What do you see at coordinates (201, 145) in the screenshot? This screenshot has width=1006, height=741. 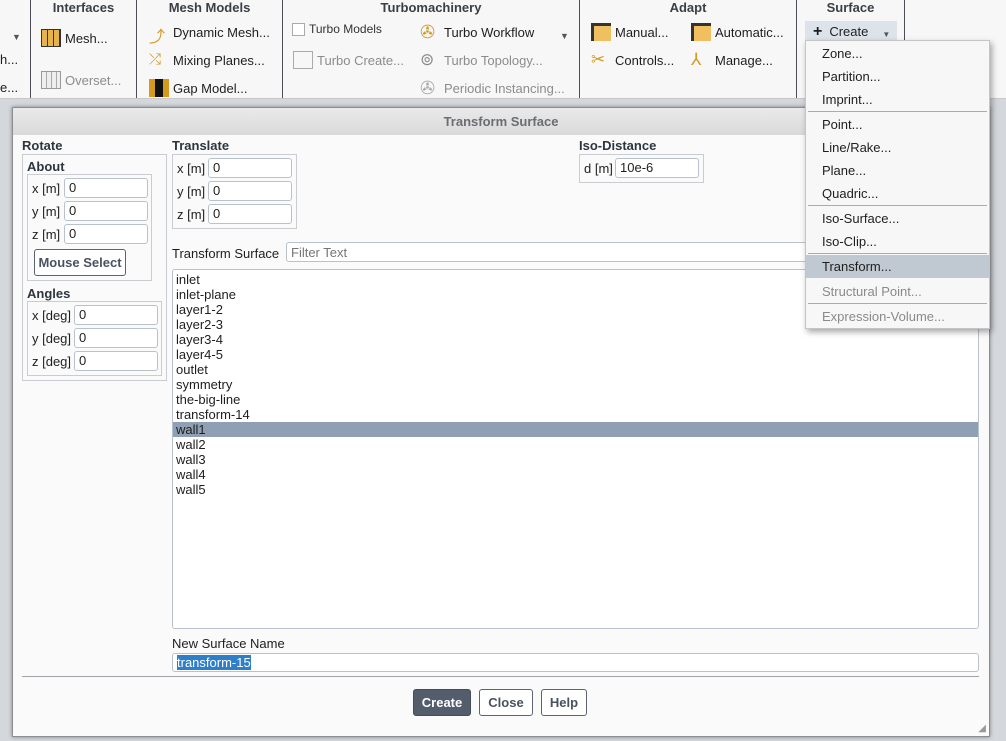 I see `translate-label: Translate` at bounding box center [201, 145].